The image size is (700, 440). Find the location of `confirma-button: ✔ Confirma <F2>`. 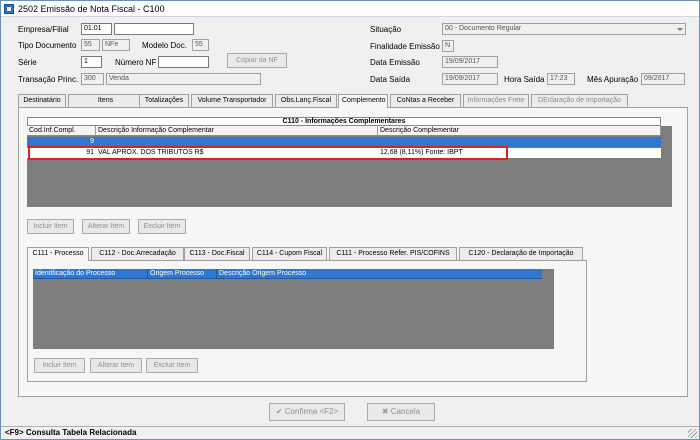

confirma-button: ✔ Confirma <F2> is located at coordinates (307, 412).